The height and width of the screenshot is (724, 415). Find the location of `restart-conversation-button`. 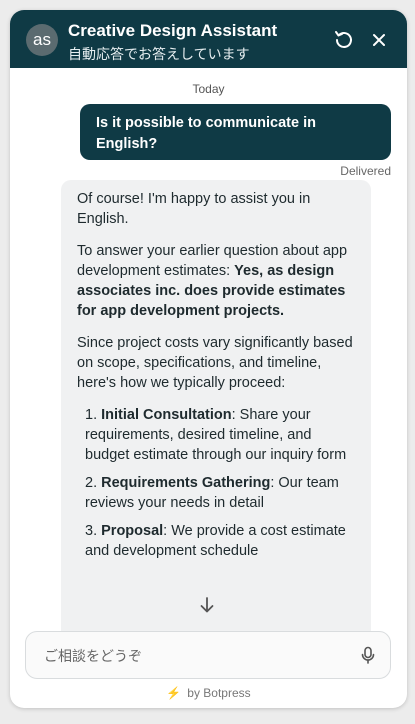

restart-conversation-button is located at coordinates (344, 40).